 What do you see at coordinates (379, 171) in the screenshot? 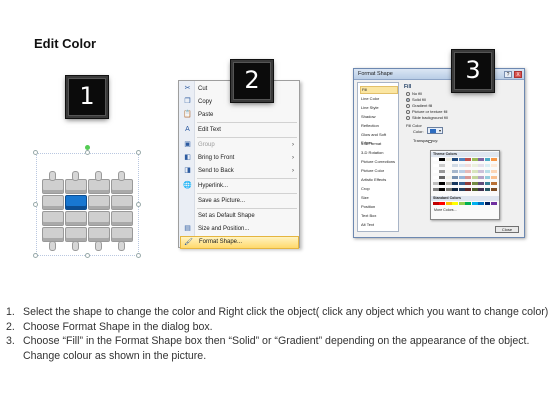
I see `category-item: Picture Color` at bounding box center [379, 171].